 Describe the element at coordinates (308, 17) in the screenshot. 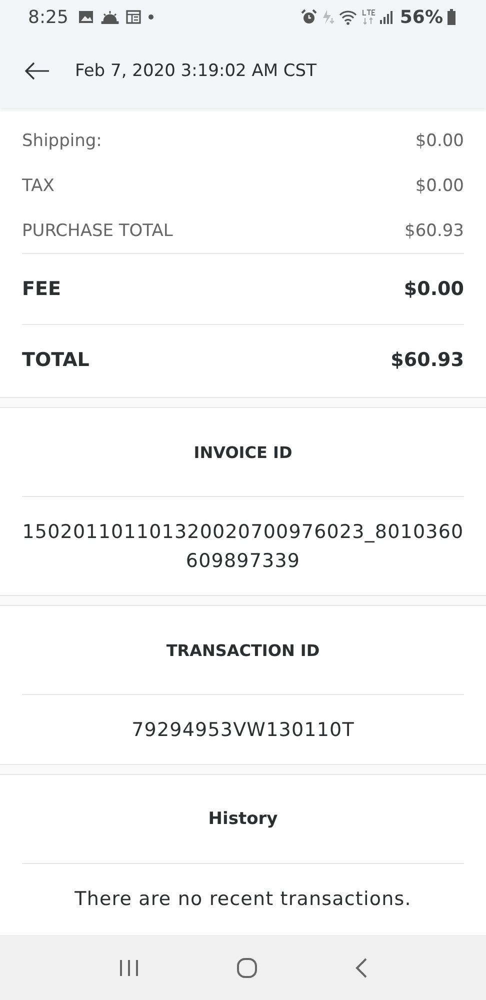

I see `alarm-icon` at that location.